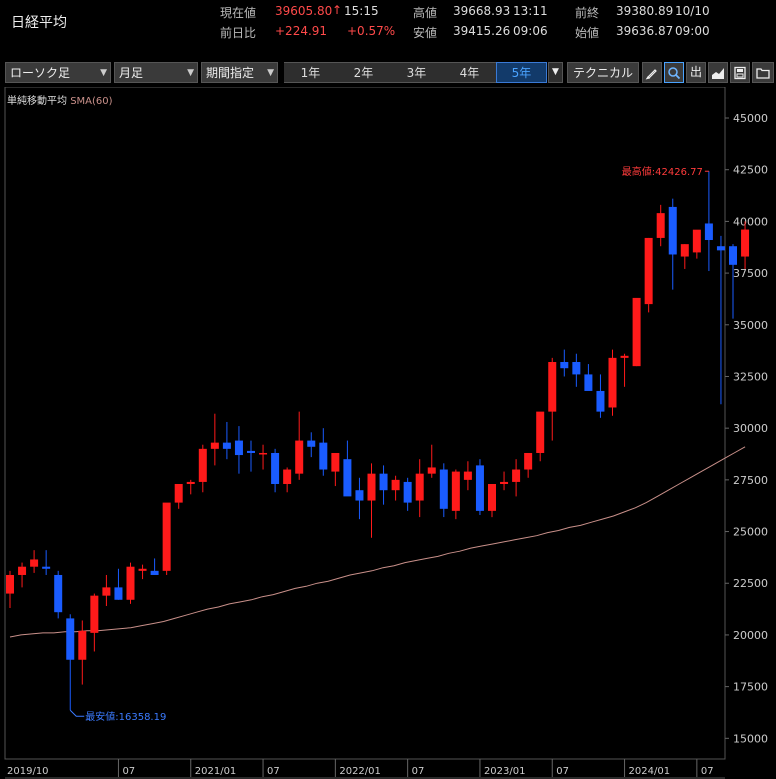 This screenshot has width=776, height=779. What do you see at coordinates (692, 11) in the screenshot?
I see `prev-close-date: 10/10` at bounding box center [692, 11].